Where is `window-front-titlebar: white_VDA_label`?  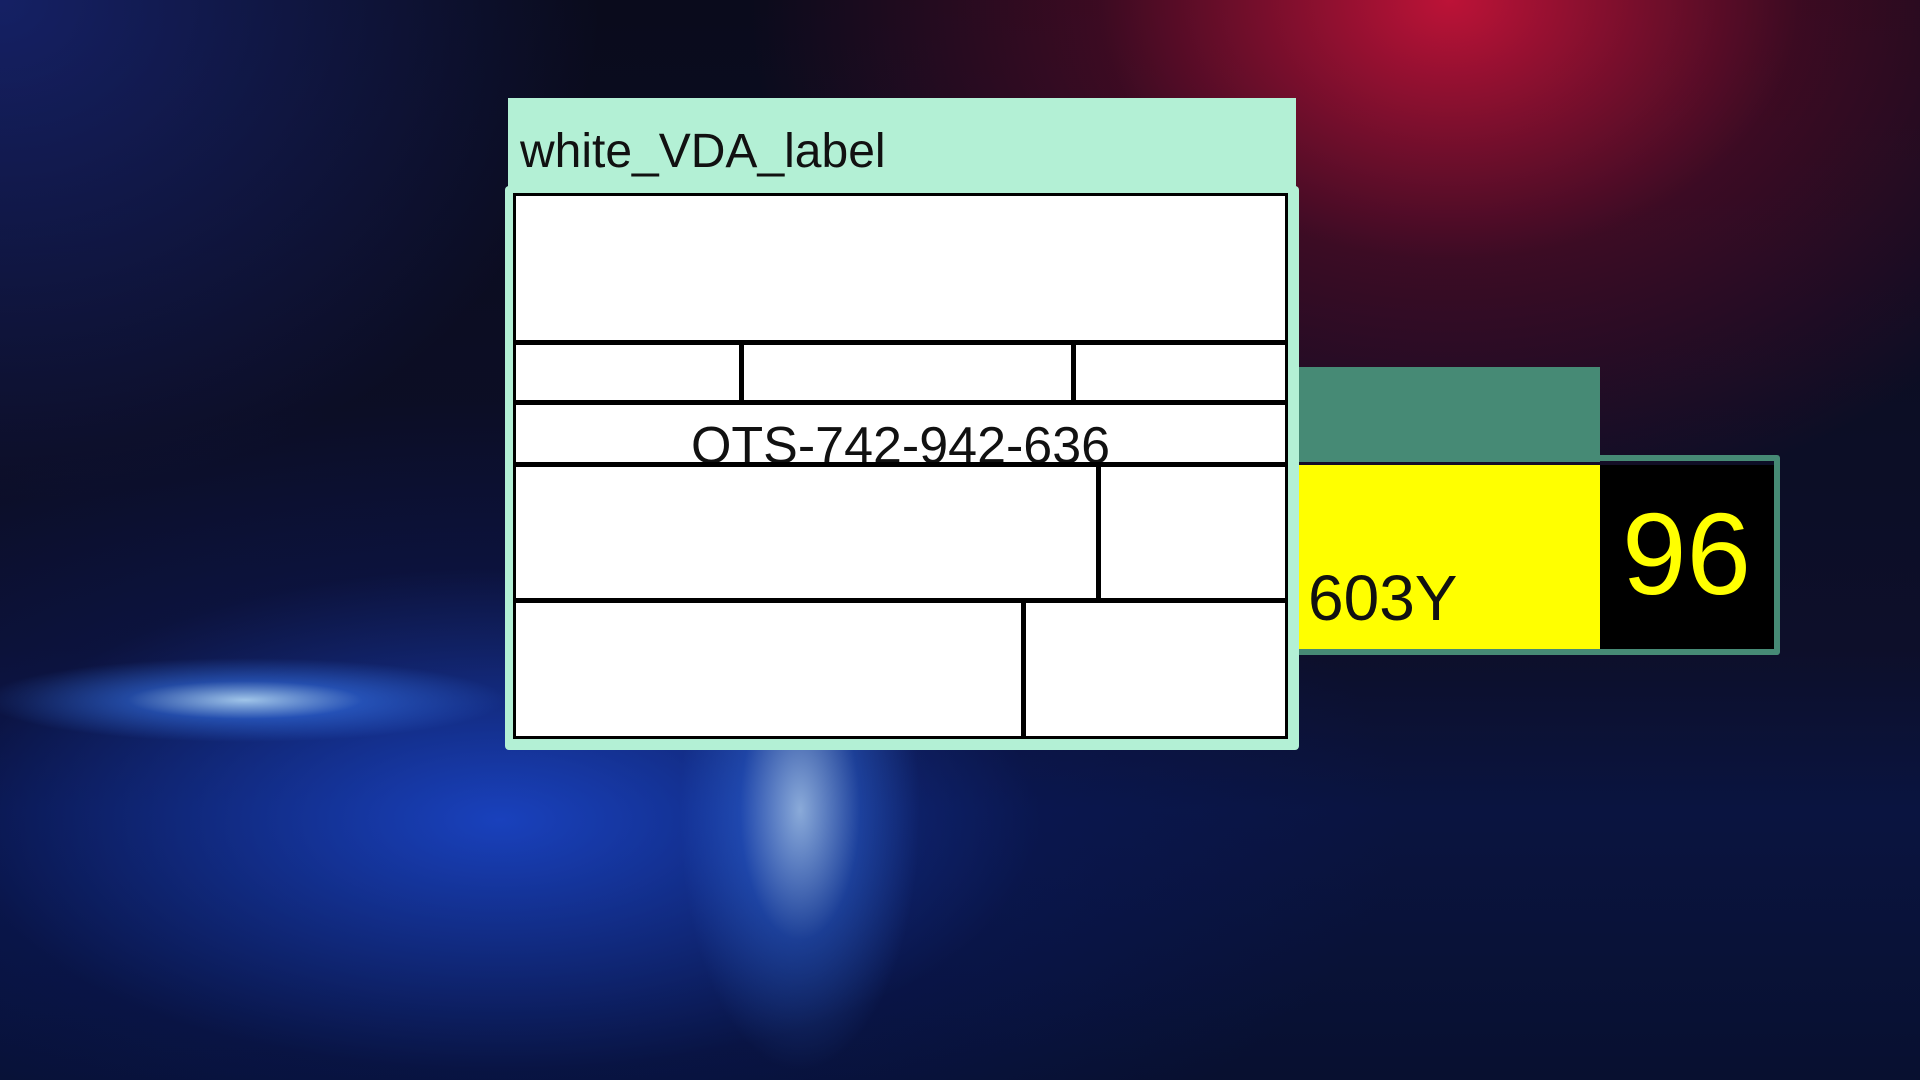
window-front-titlebar: white_VDA_label is located at coordinates (902, 145).